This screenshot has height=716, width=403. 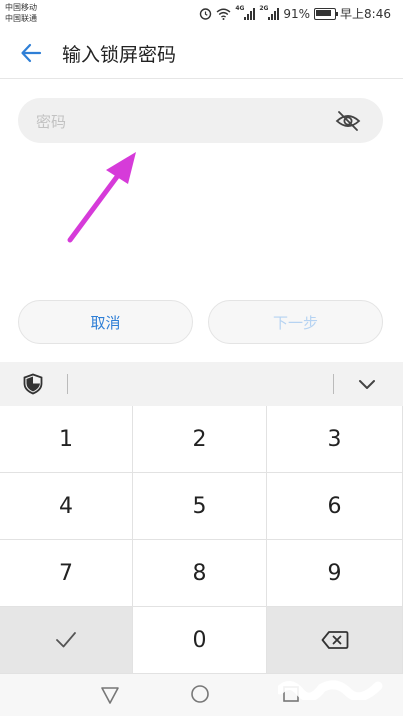 What do you see at coordinates (21, 13) in the screenshot?
I see `carrier-info: 中国移动 中国联通` at bounding box center [21, 13].